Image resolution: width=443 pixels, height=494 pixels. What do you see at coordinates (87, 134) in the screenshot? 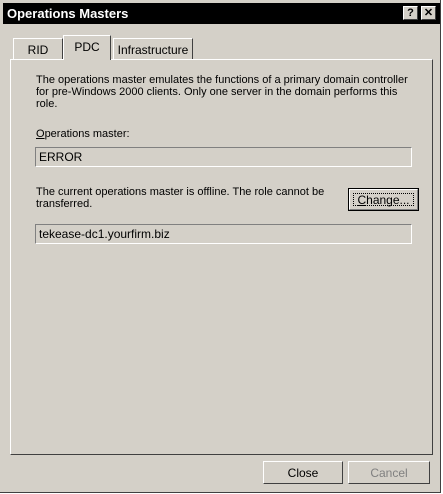
I see `operations-master-label-text: perations master:` at bounding box center [87, 134].